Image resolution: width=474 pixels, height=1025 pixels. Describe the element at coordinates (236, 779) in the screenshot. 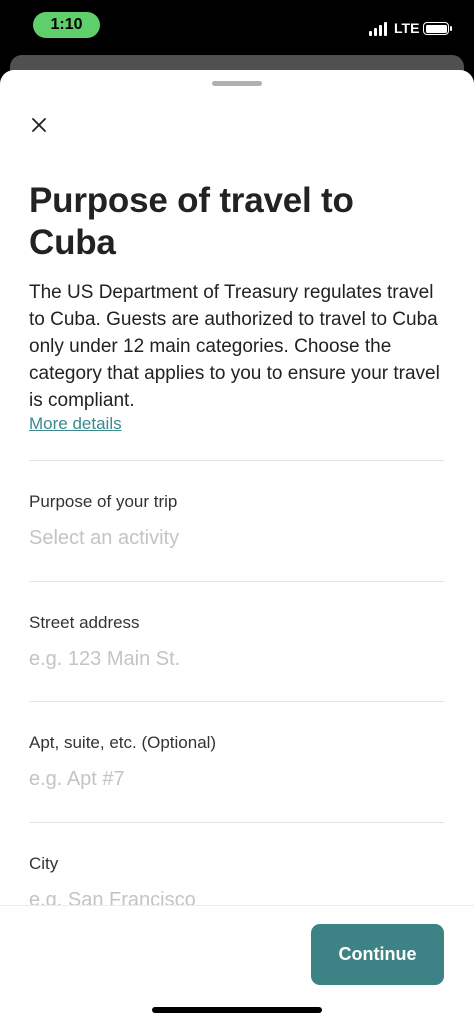

I see `apt-input` at that location.